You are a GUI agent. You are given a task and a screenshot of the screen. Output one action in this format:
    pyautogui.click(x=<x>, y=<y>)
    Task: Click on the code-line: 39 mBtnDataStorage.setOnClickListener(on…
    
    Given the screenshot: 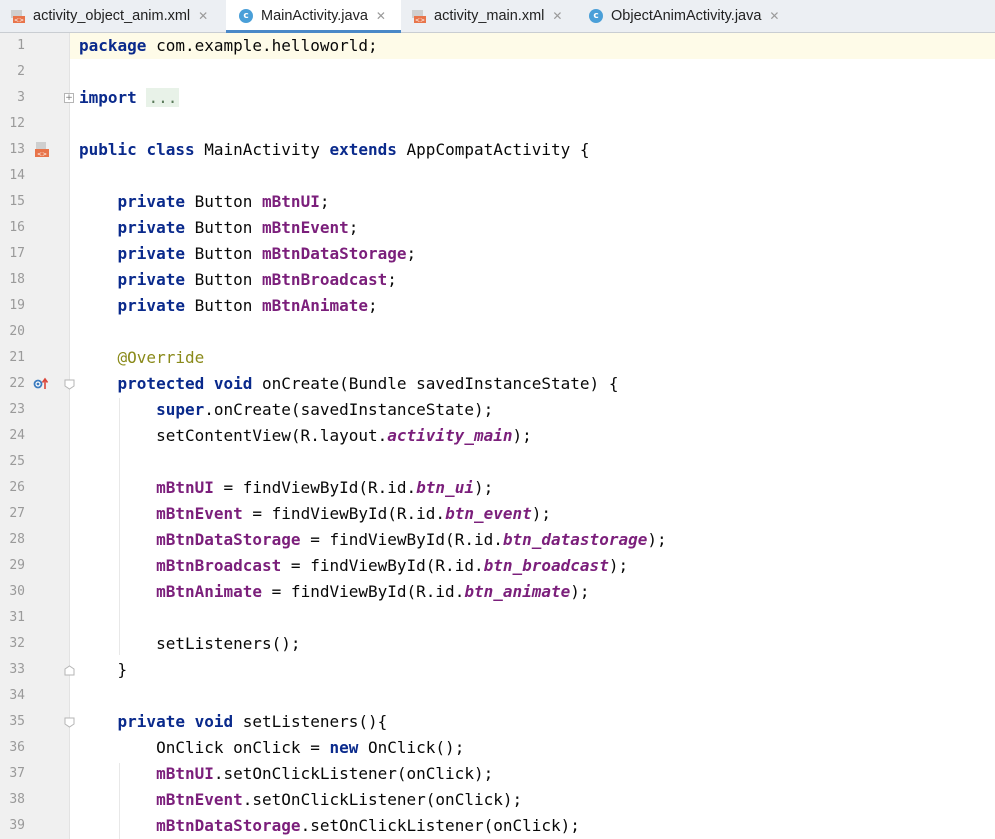 What is the action you would take?
    pyautogui.click(x=497, y=826)
    